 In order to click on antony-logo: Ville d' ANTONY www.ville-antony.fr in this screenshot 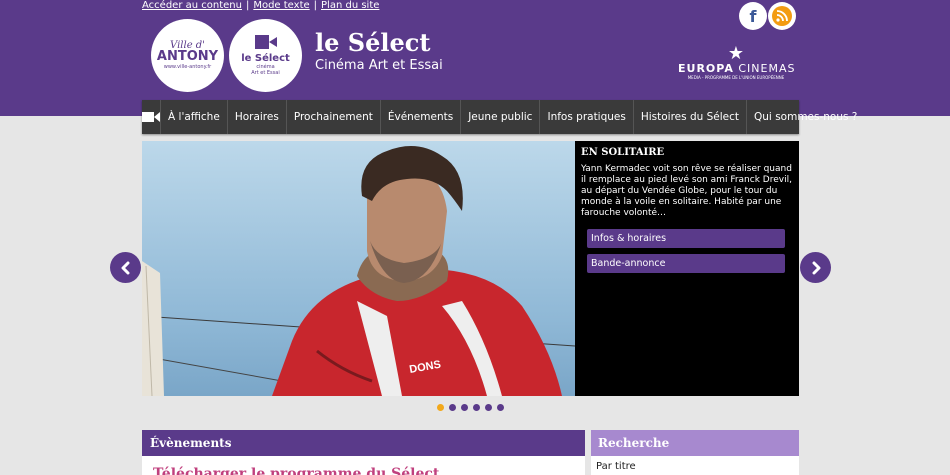, I will do `click(187, 55)`.